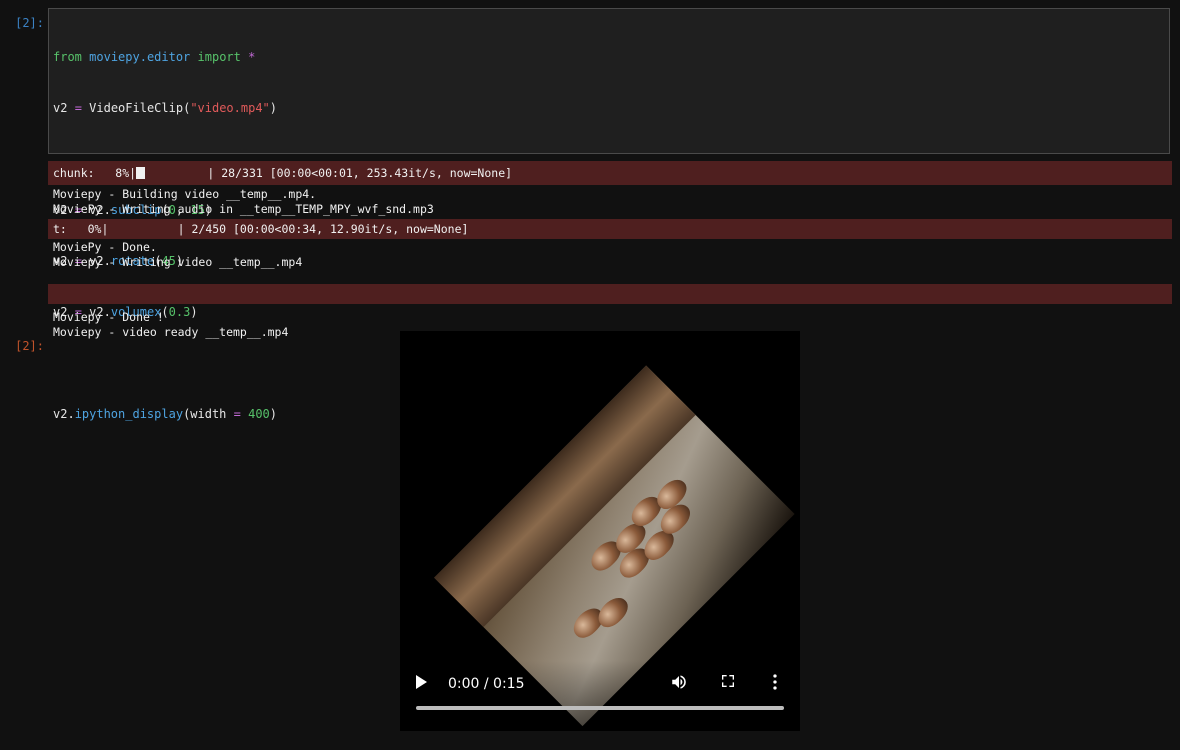 The height and width of the screenshot is (750, 1180). I want to click on output-line: MoviePy - Done., so click(105, 247).